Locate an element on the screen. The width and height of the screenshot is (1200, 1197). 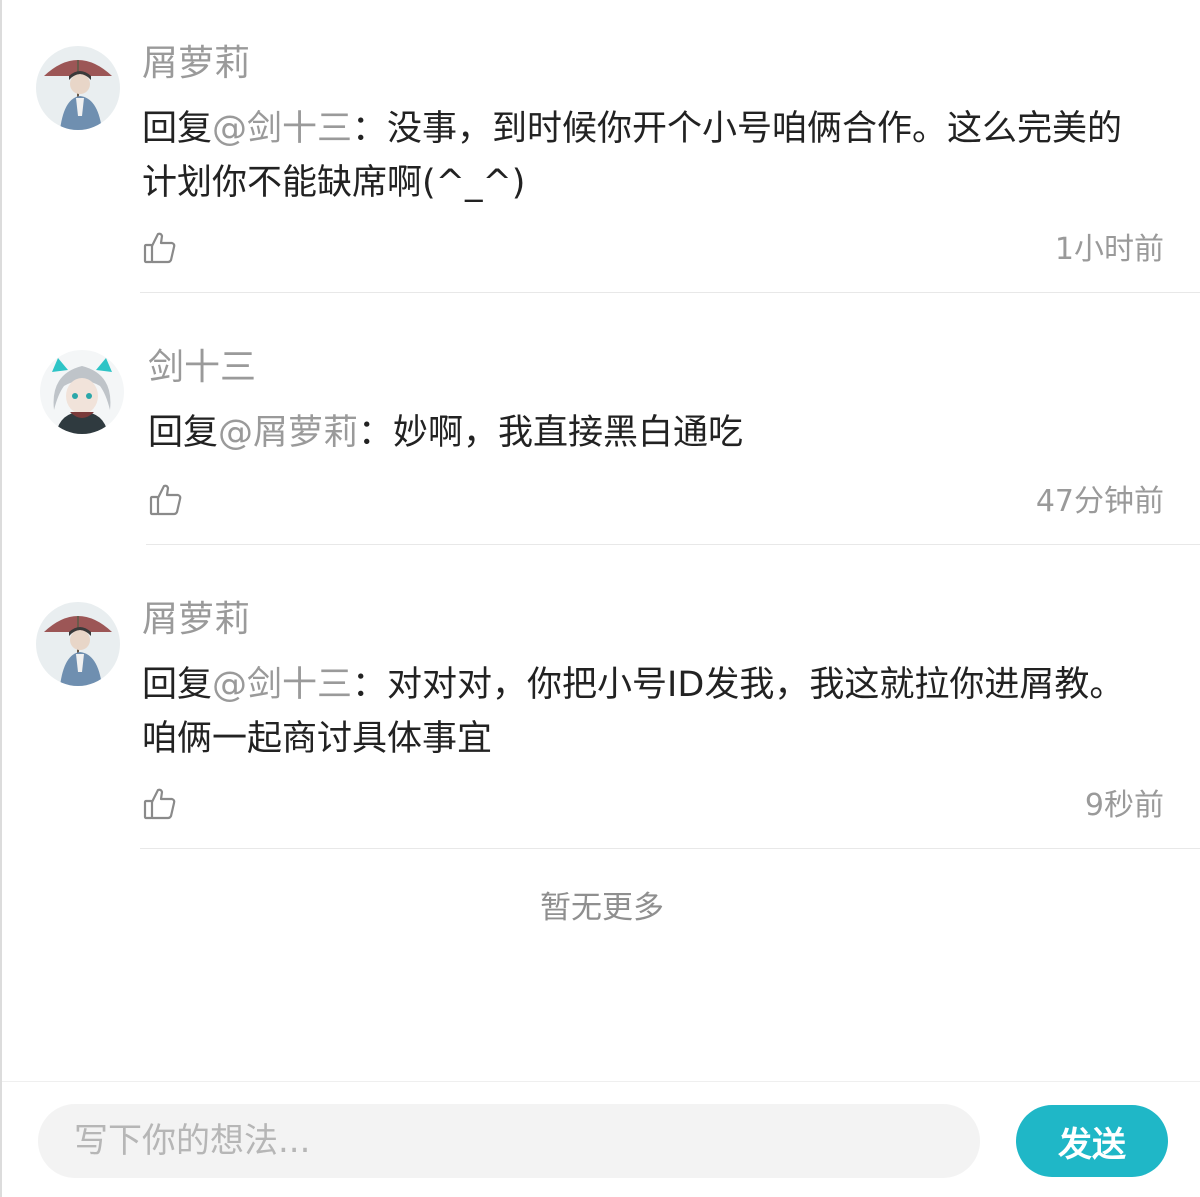
comment-input is located at coordinates (509, 1141).